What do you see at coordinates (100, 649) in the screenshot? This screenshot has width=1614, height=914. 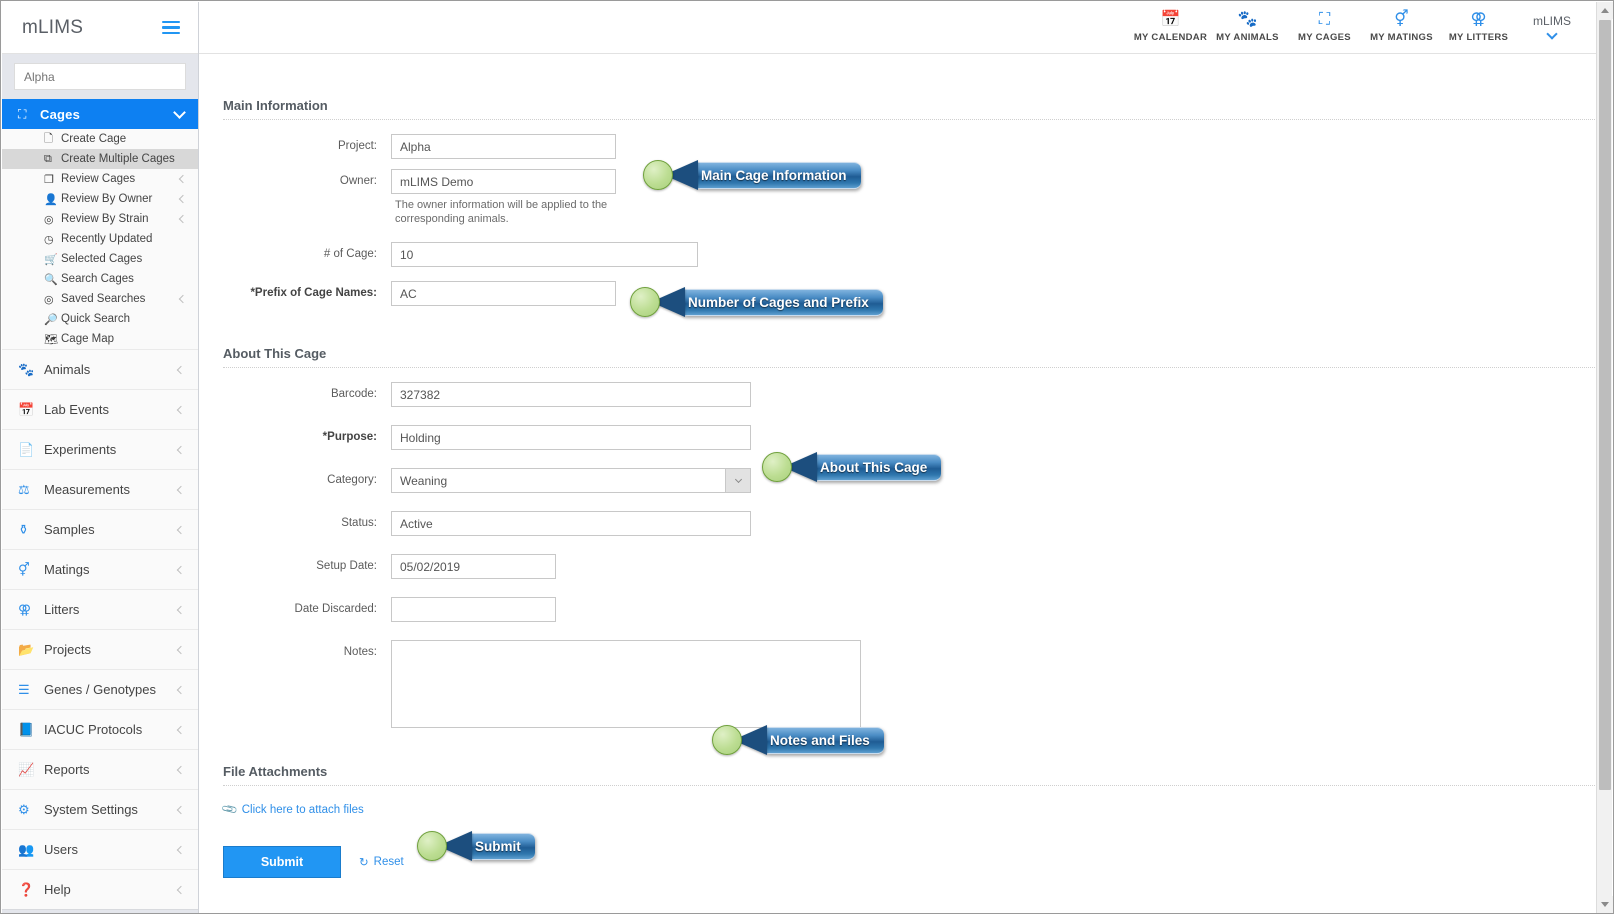 I see `sidebar-item-projects: 📂 Projects` at bounding box center [100, 649].